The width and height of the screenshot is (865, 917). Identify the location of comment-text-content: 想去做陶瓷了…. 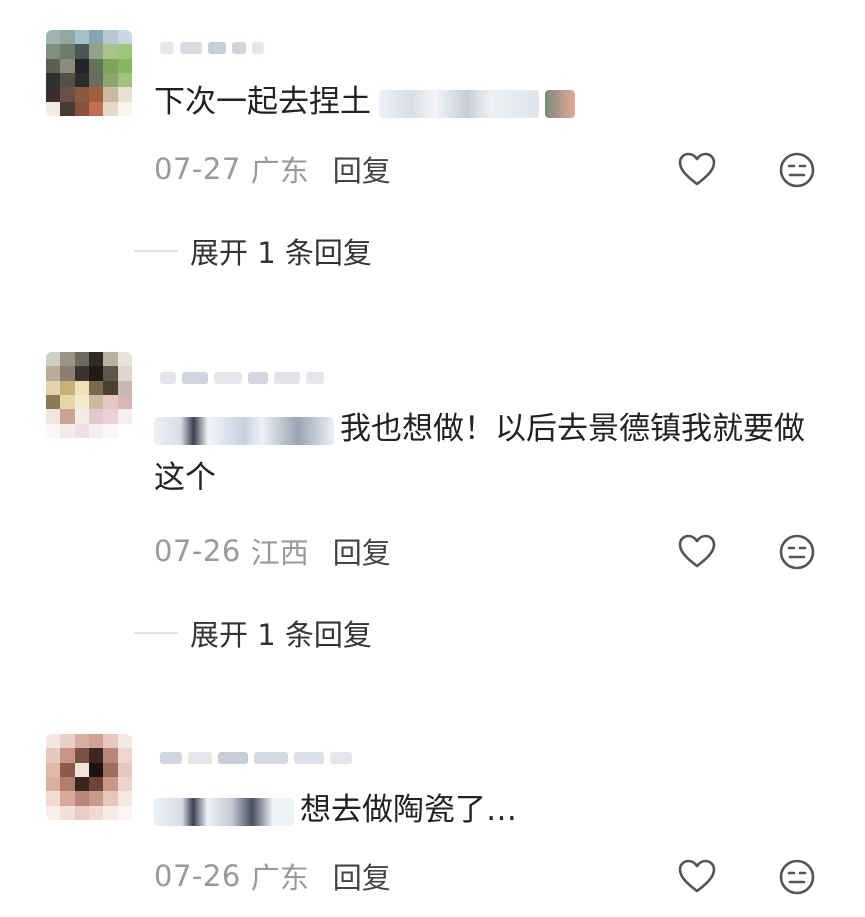
(408, 810).